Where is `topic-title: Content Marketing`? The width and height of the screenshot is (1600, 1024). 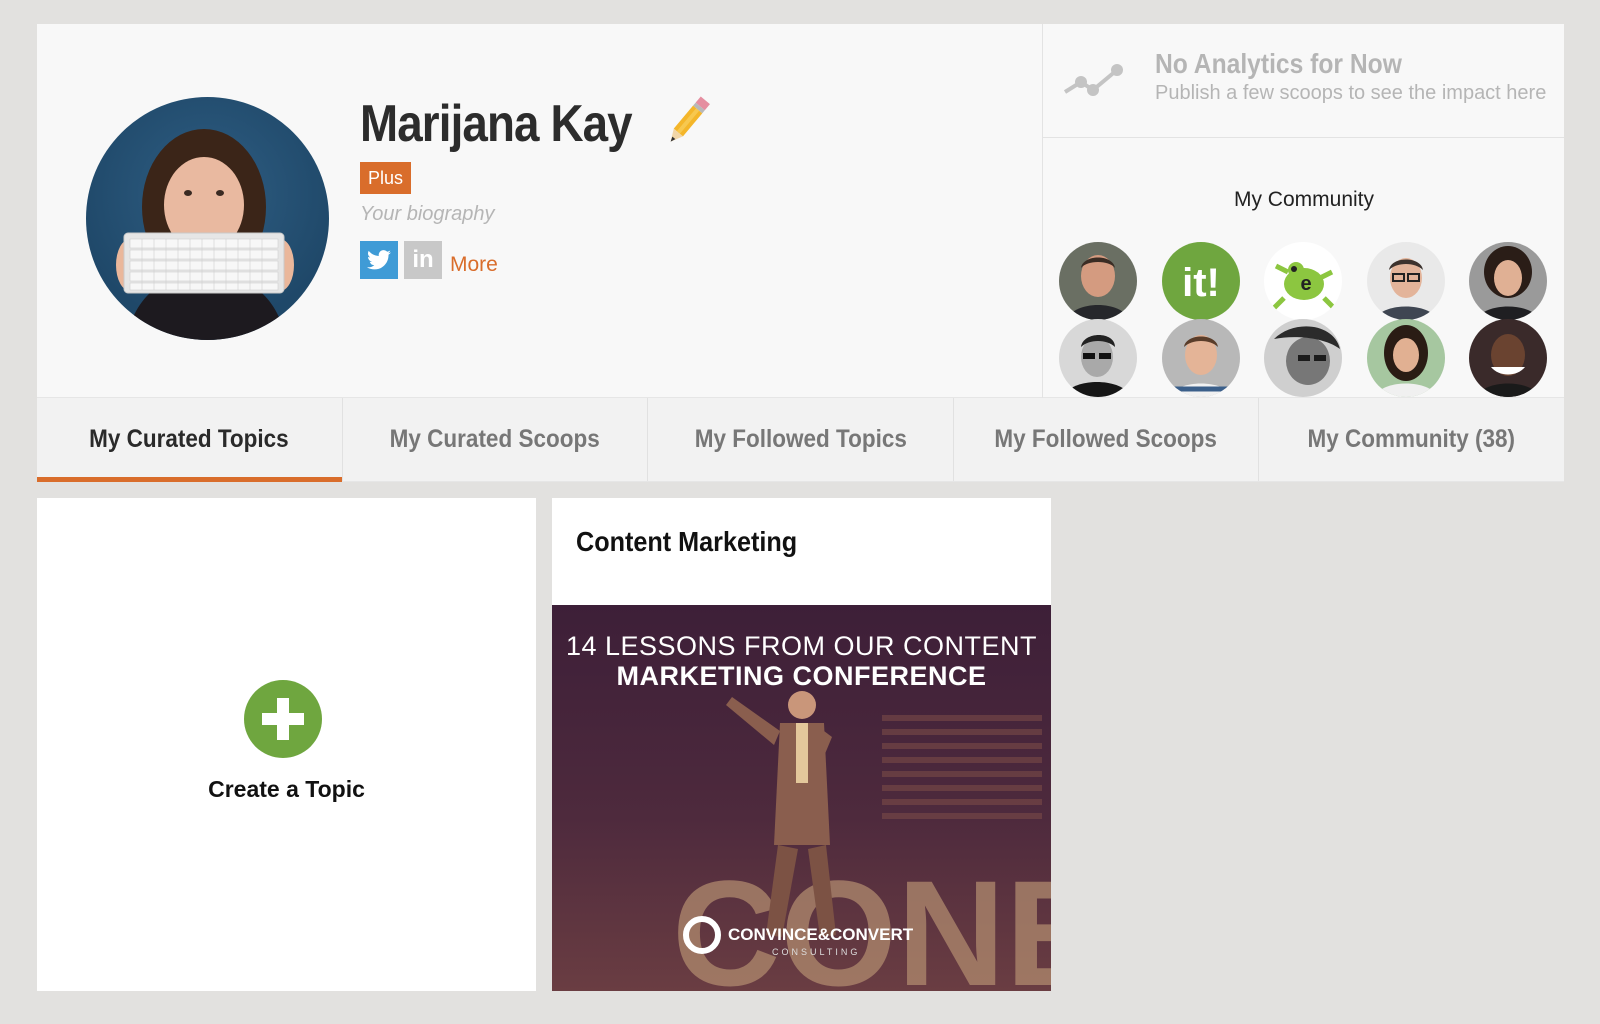
topic-title: Content Marketing is located at coordinates (686, 542).